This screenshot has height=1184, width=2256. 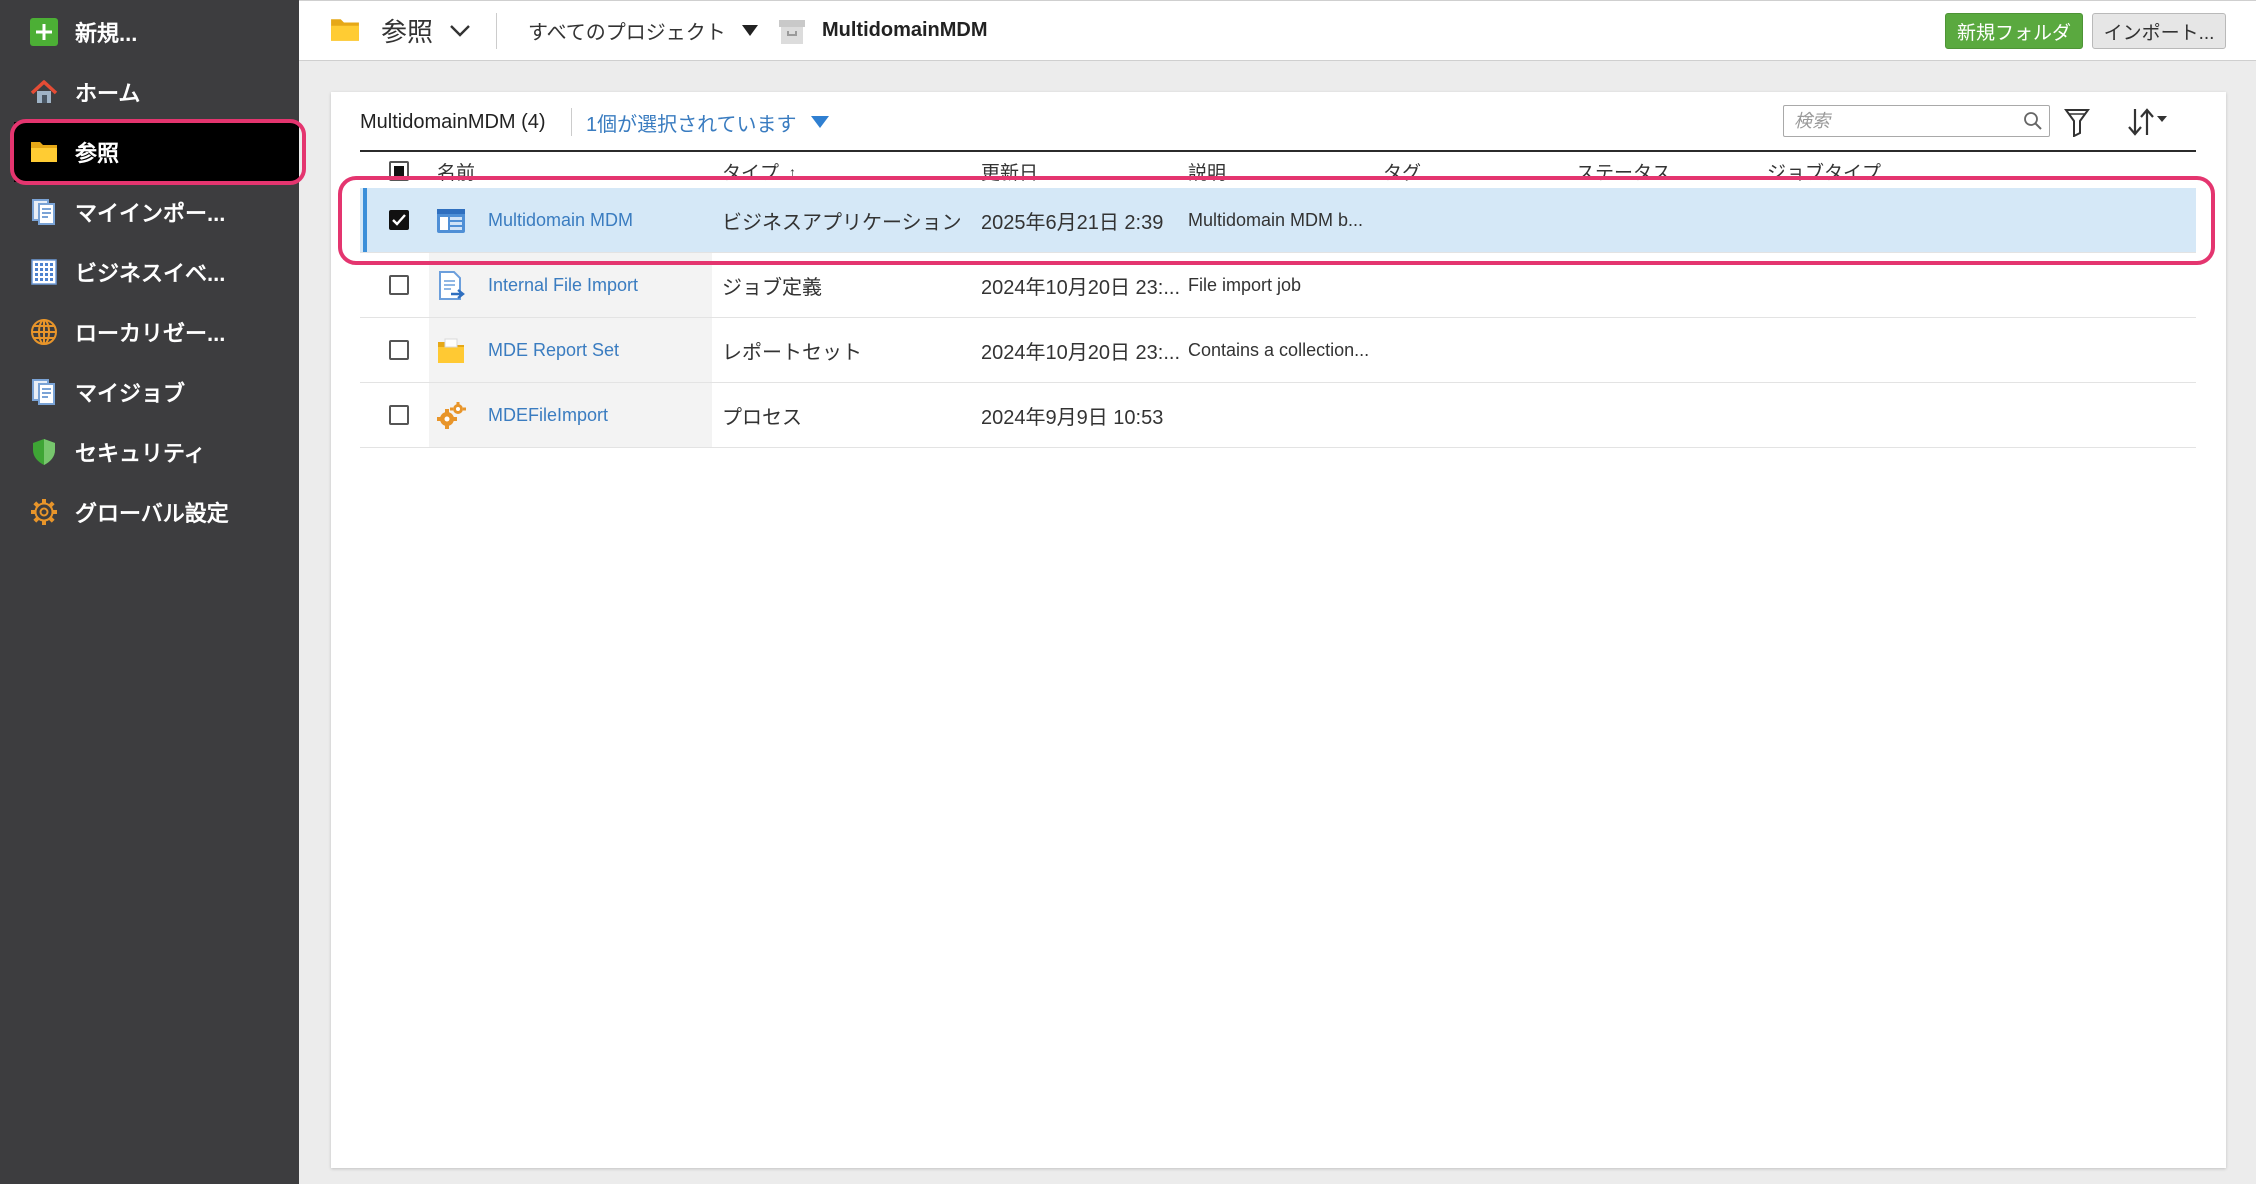 What do you see at coordinates (108, 93) in the screenshot?
I see `sidebar-item-label: ホーム` at bounding box center [108, 93].